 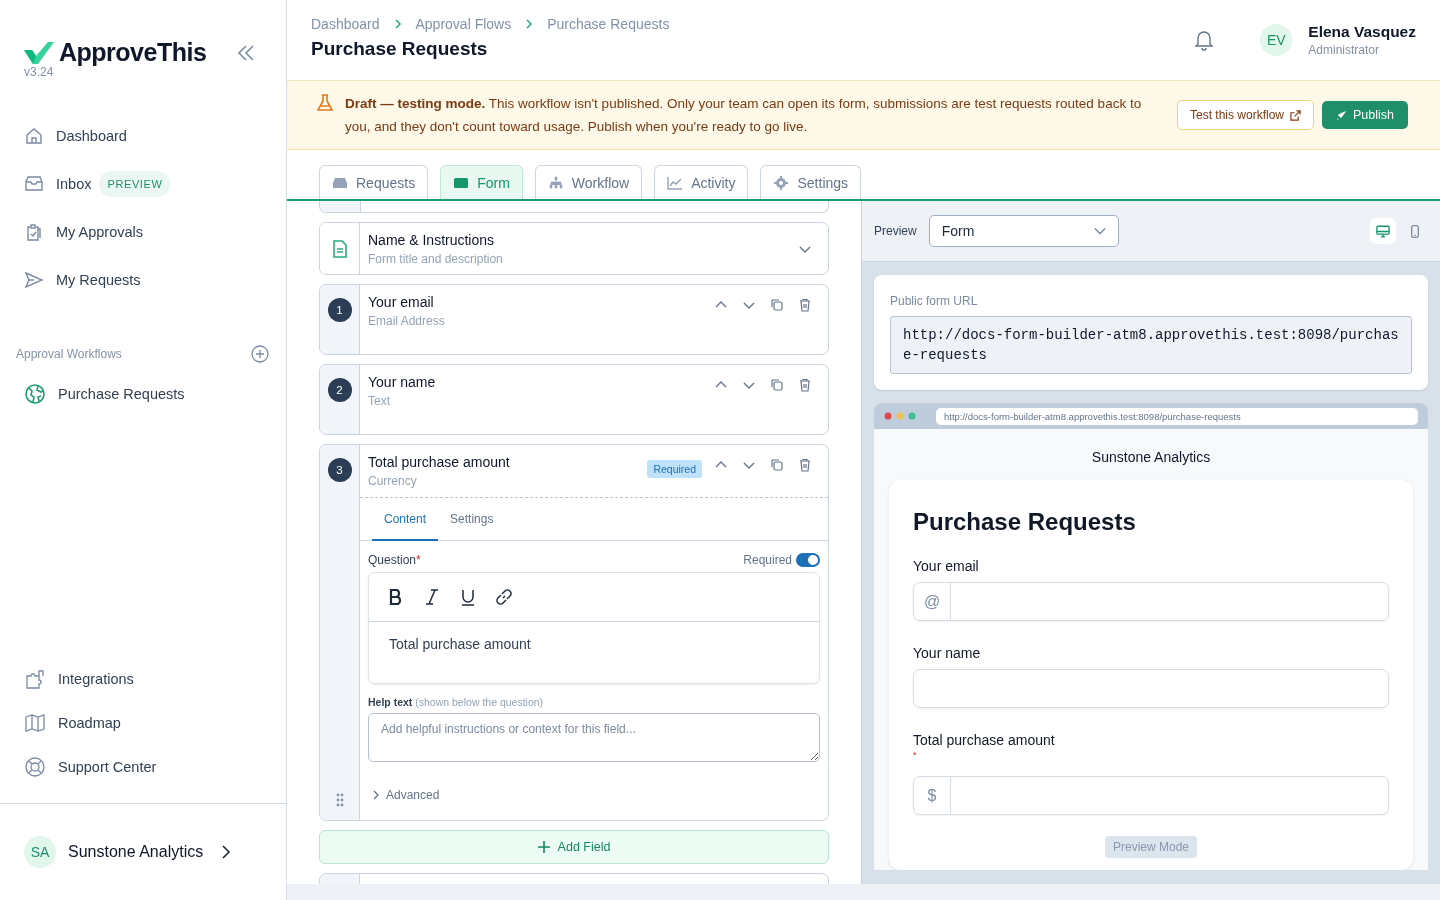 I want to click on dropdown-chevron-icon, so click(x=1099, y=231).